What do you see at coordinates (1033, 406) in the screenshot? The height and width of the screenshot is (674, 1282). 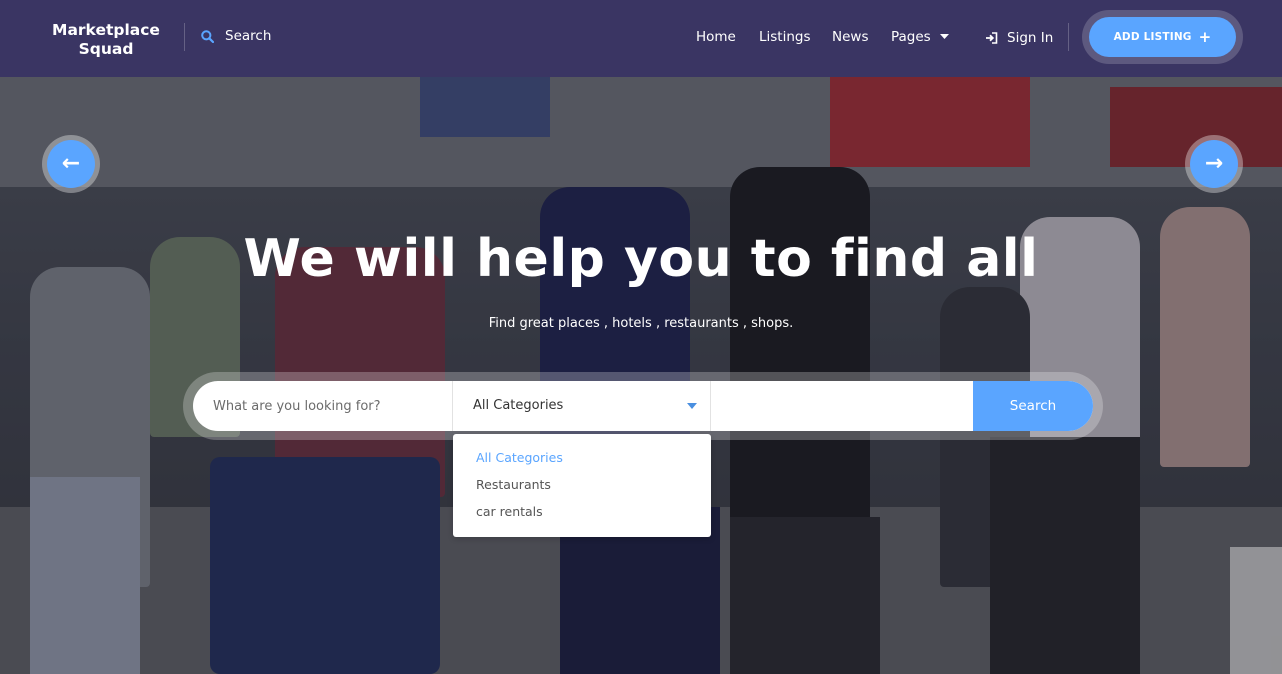 I see `search-button: Search` at bounding box center [1033, 406].